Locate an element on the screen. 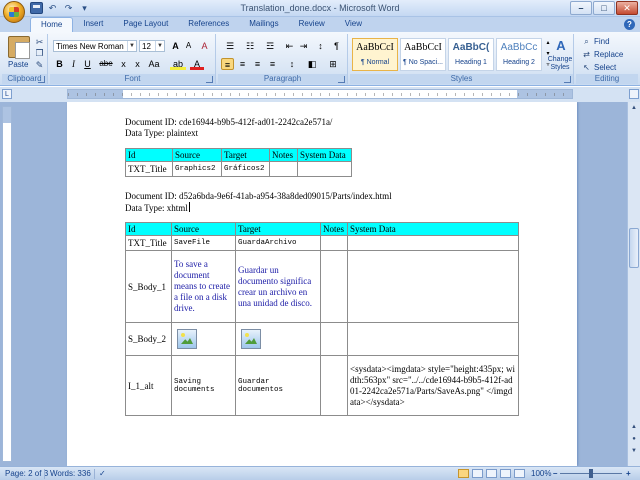 This screenshot has width=640, height=480. borders-icon: ⊞ is located at coordinates (333, 64).